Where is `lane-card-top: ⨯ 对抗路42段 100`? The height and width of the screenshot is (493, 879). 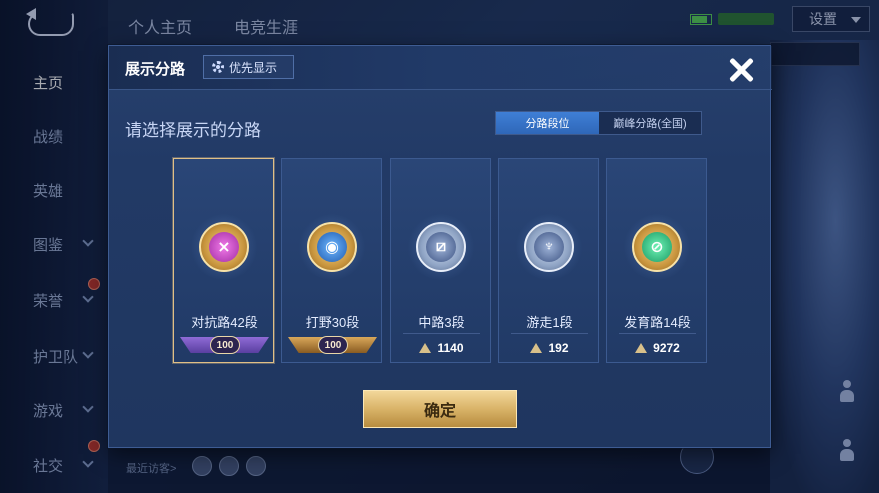 lane-card-top: ⨯ 对抗路42段 100 is located at coordinates (223, 260).